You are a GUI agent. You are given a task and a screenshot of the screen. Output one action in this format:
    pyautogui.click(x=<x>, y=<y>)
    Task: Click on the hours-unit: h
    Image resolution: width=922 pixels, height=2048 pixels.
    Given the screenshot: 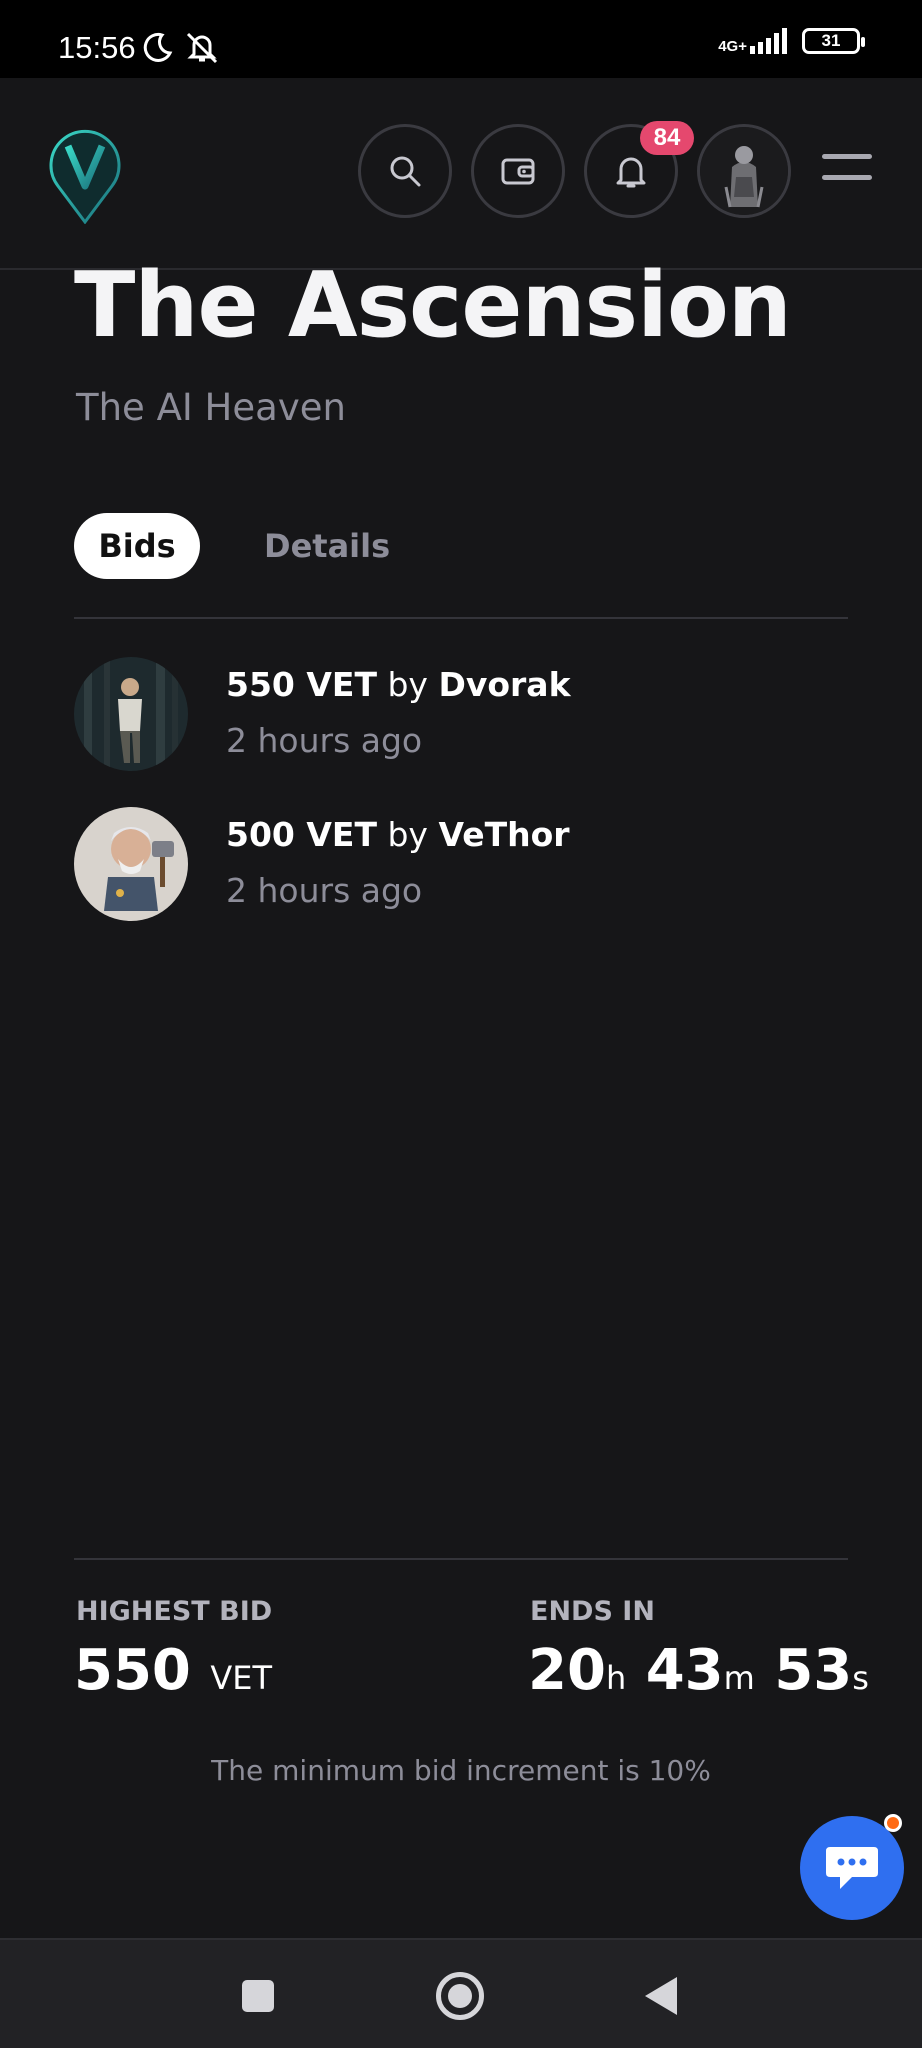 What is the action you would take?
    pyautogui.click(x=616, y=1678)
    